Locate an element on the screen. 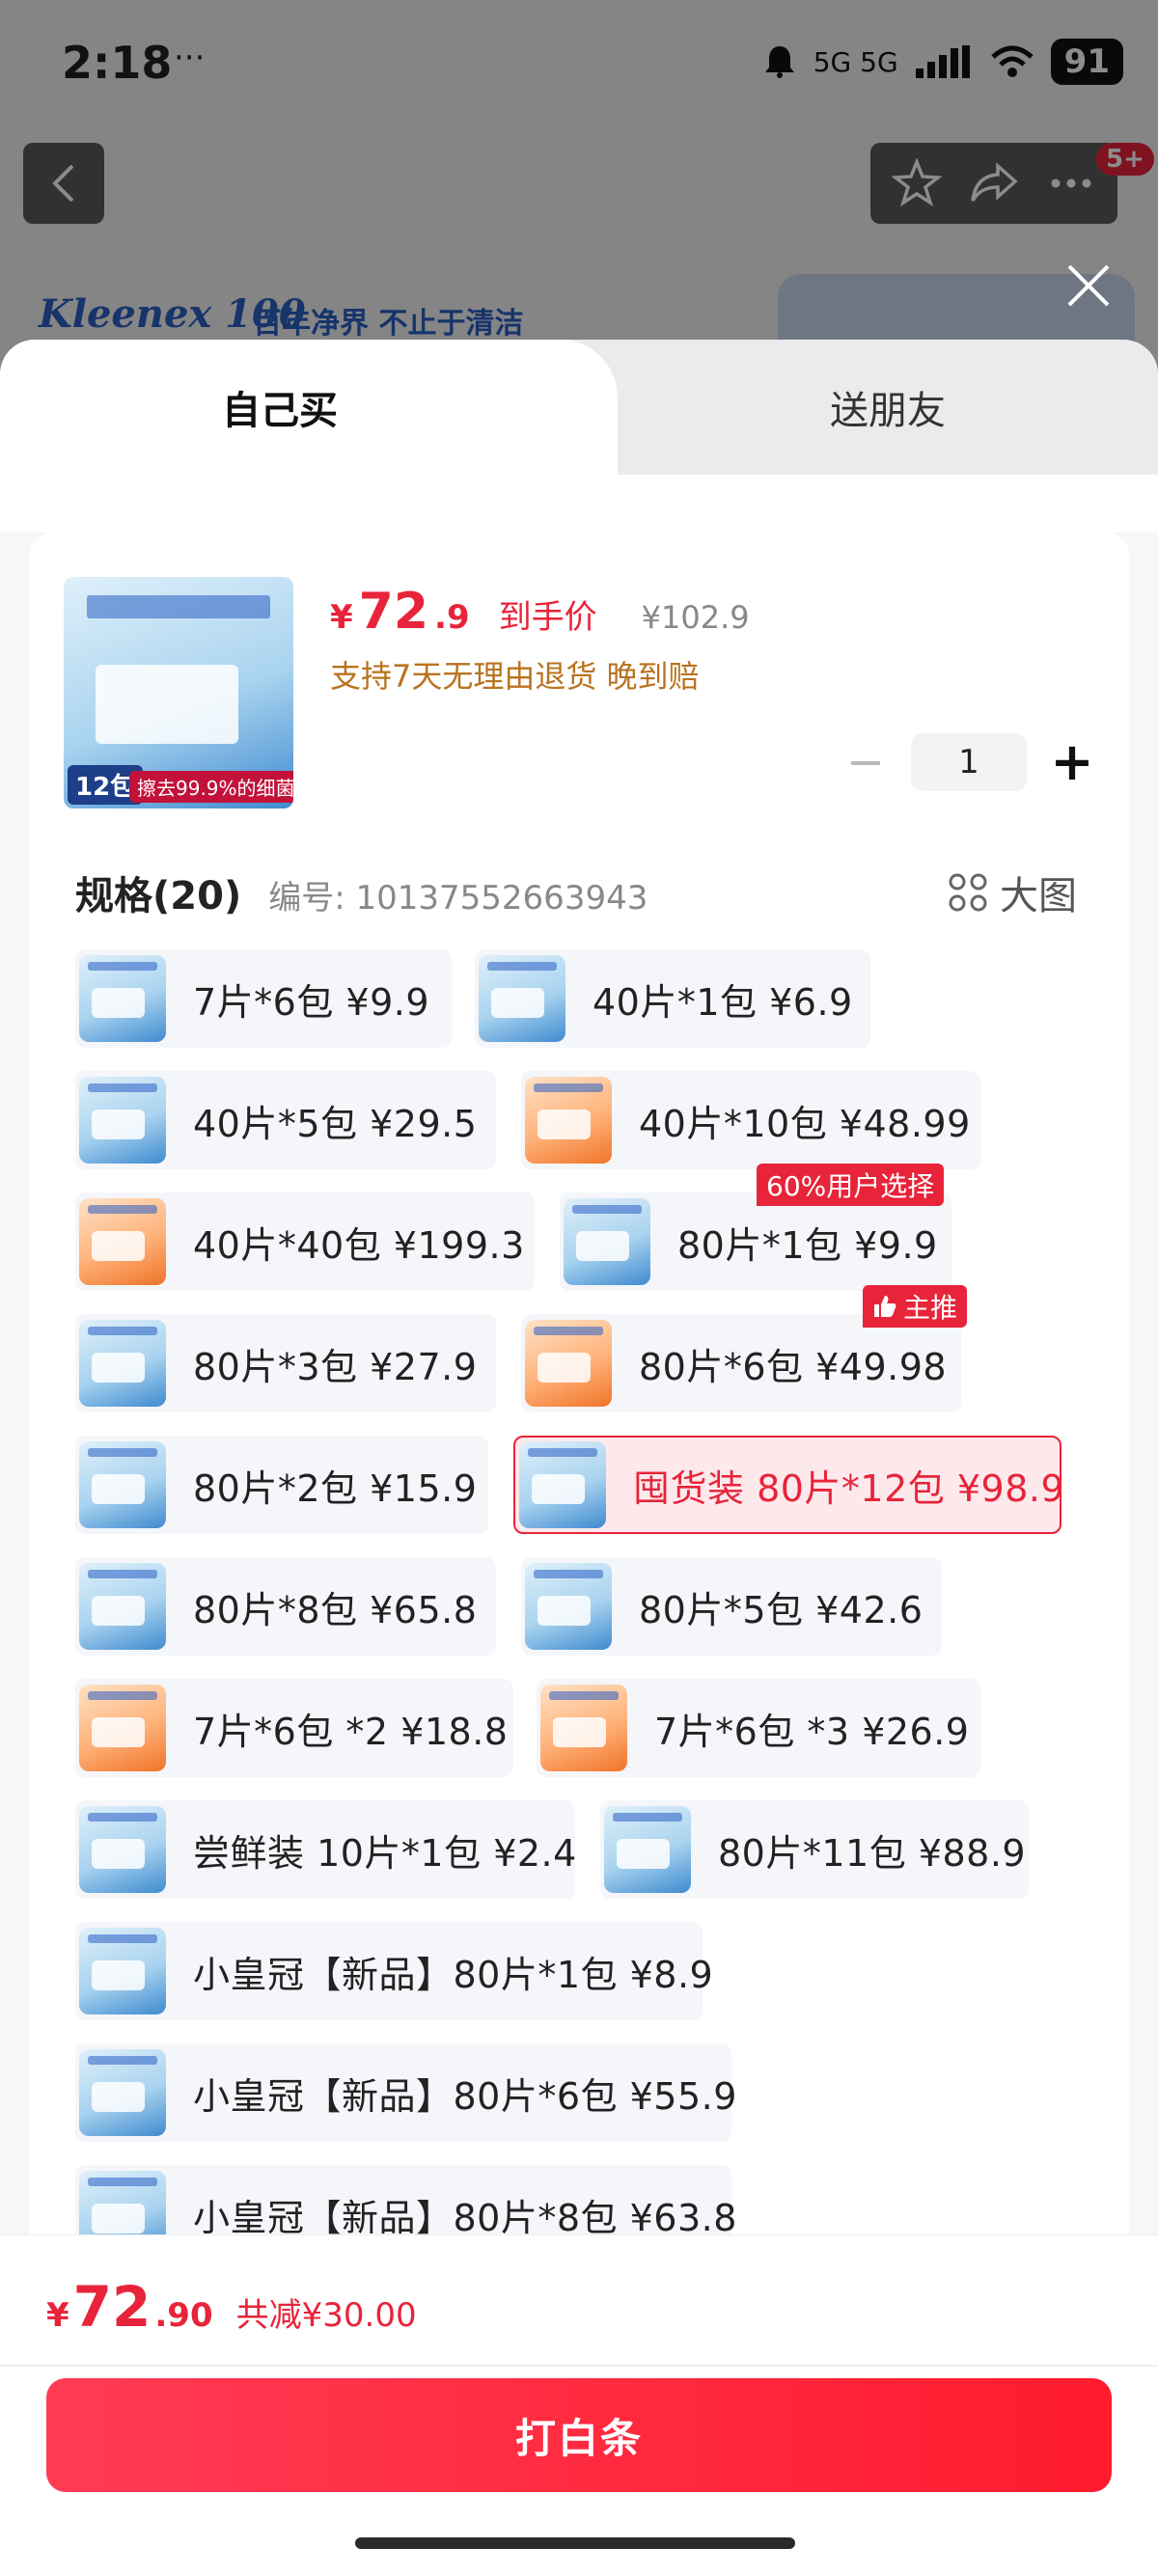  spec-option: 60%用户选择 80片*1包 ¥9.9 is located at coordinates (755, 1227).